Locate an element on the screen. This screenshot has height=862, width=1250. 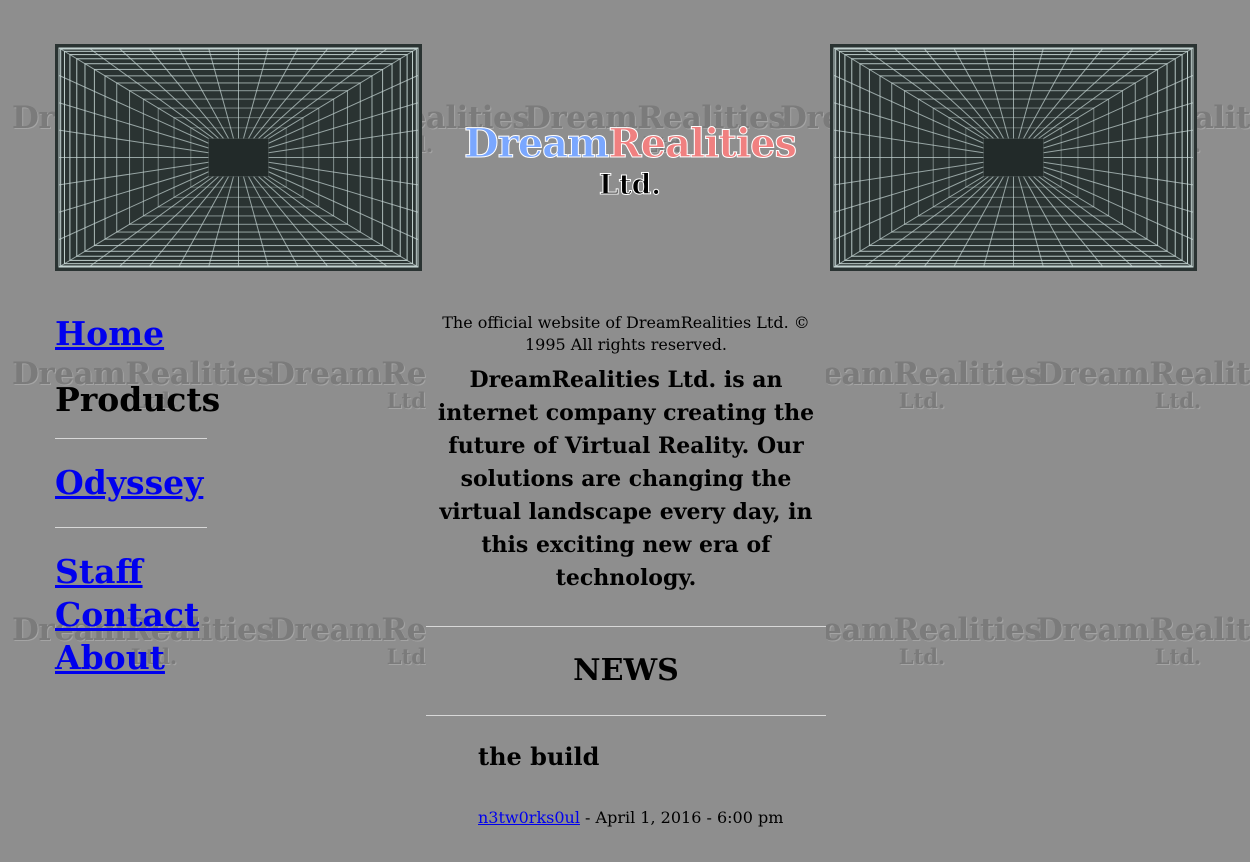
news-heading: NEWS is located at coordinates (626, 670).